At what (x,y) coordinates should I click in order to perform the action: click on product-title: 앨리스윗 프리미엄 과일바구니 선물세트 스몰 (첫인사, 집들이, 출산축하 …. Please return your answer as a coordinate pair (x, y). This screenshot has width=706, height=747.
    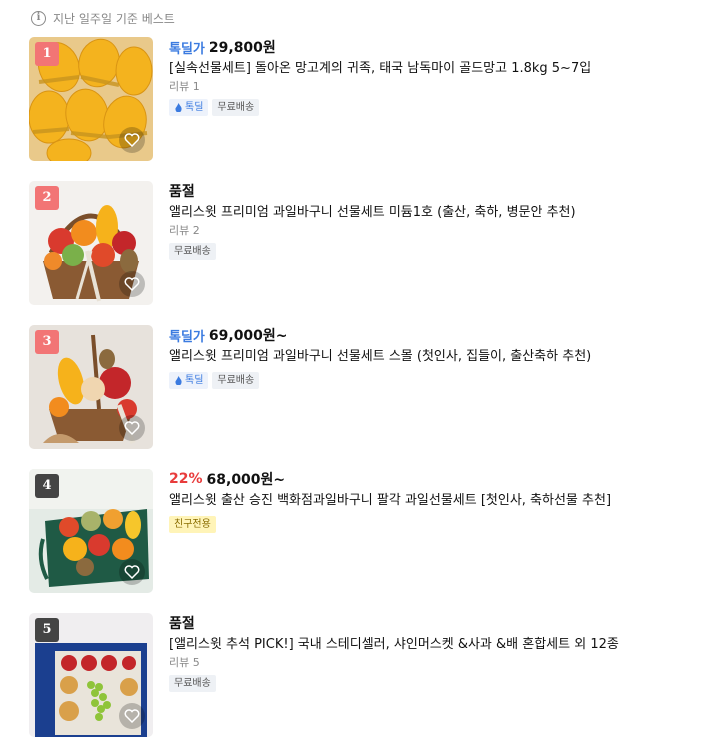
    Looking at the image, I should click on (429, 357).